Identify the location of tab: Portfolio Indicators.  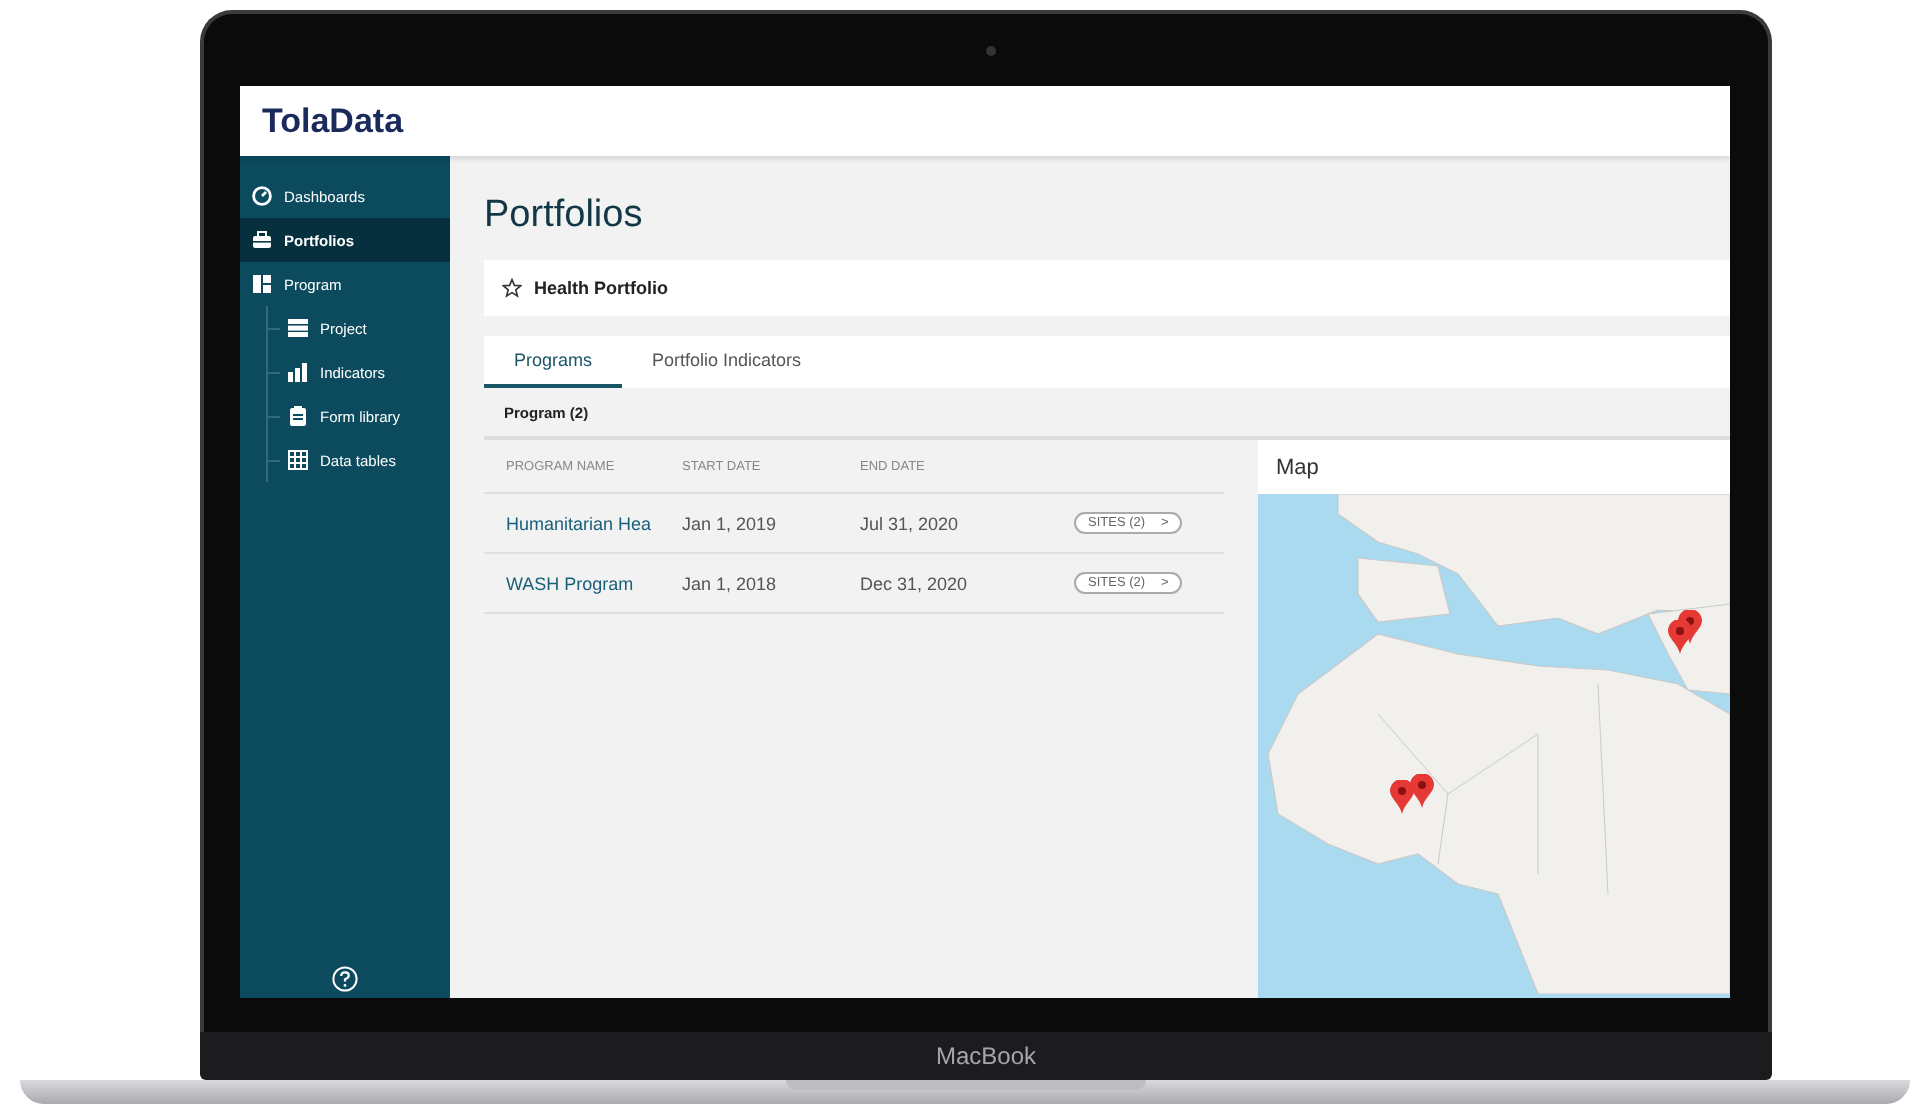
(727, 362).